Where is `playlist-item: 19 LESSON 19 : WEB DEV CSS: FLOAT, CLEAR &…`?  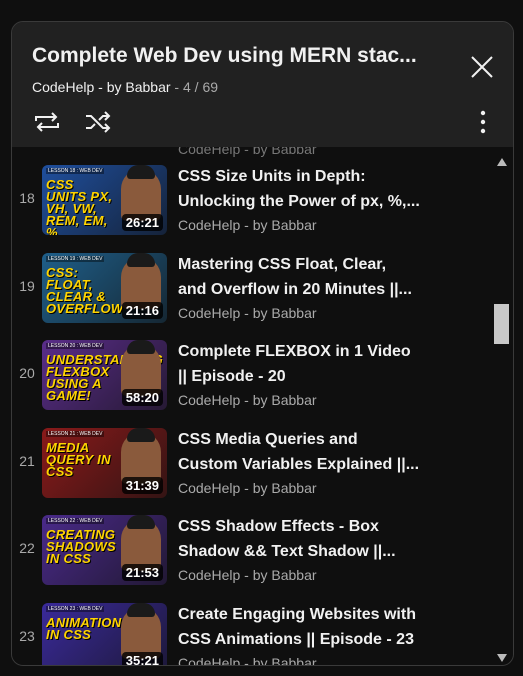 playlist-item: 19 LESSON 19 : WEB DEV CSS: FLOAT, CLEAR &… is located at coordinates (252, 291).